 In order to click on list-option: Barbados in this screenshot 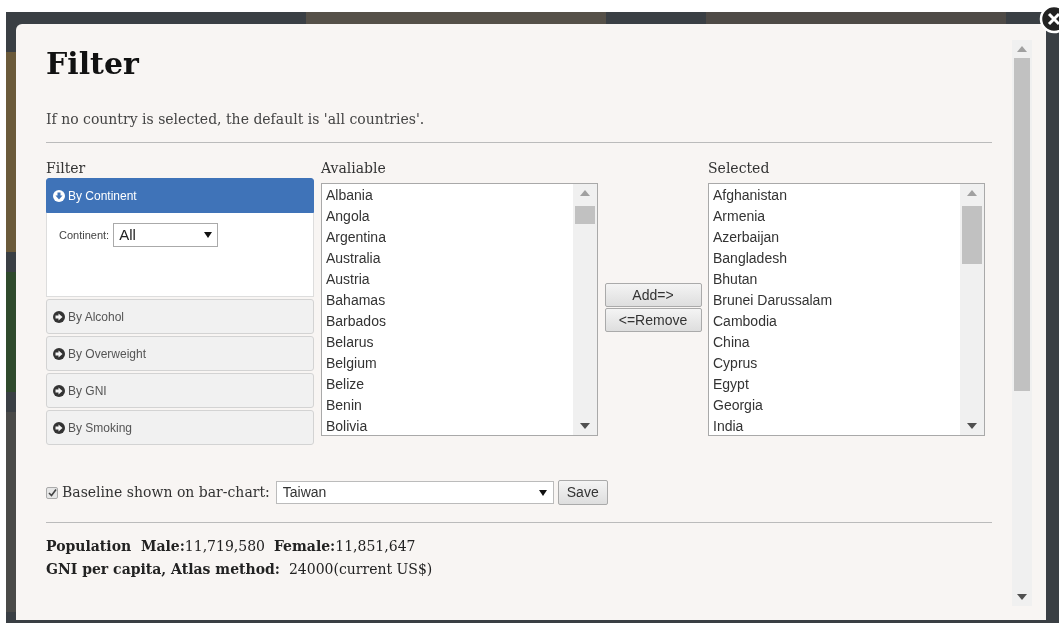, I will do `click(449, 321)`.